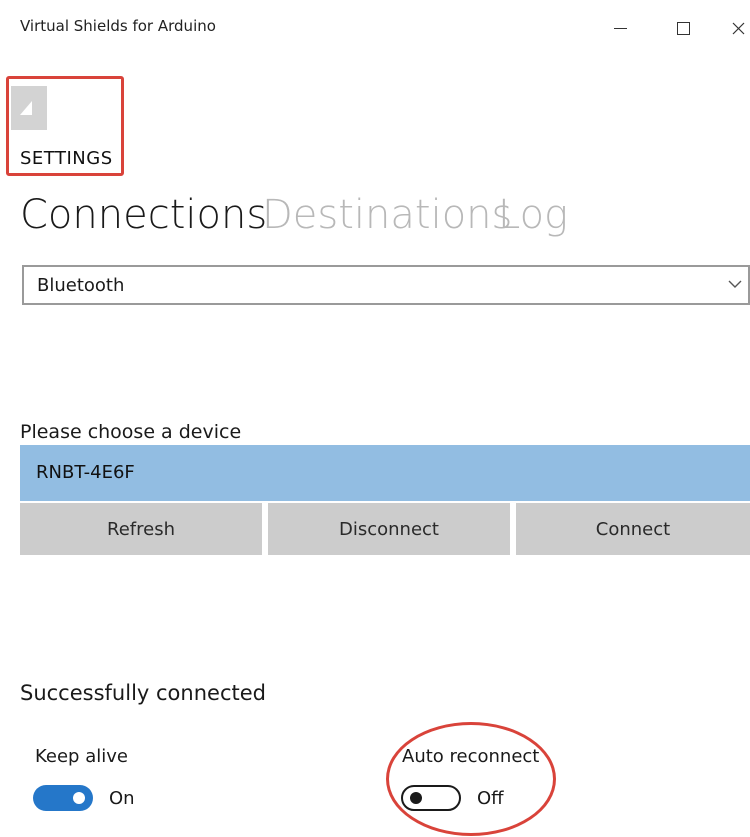  Describe the element at coordinates (143, 215) in the screenshot. I see `tab-connections: Connections` at that location.